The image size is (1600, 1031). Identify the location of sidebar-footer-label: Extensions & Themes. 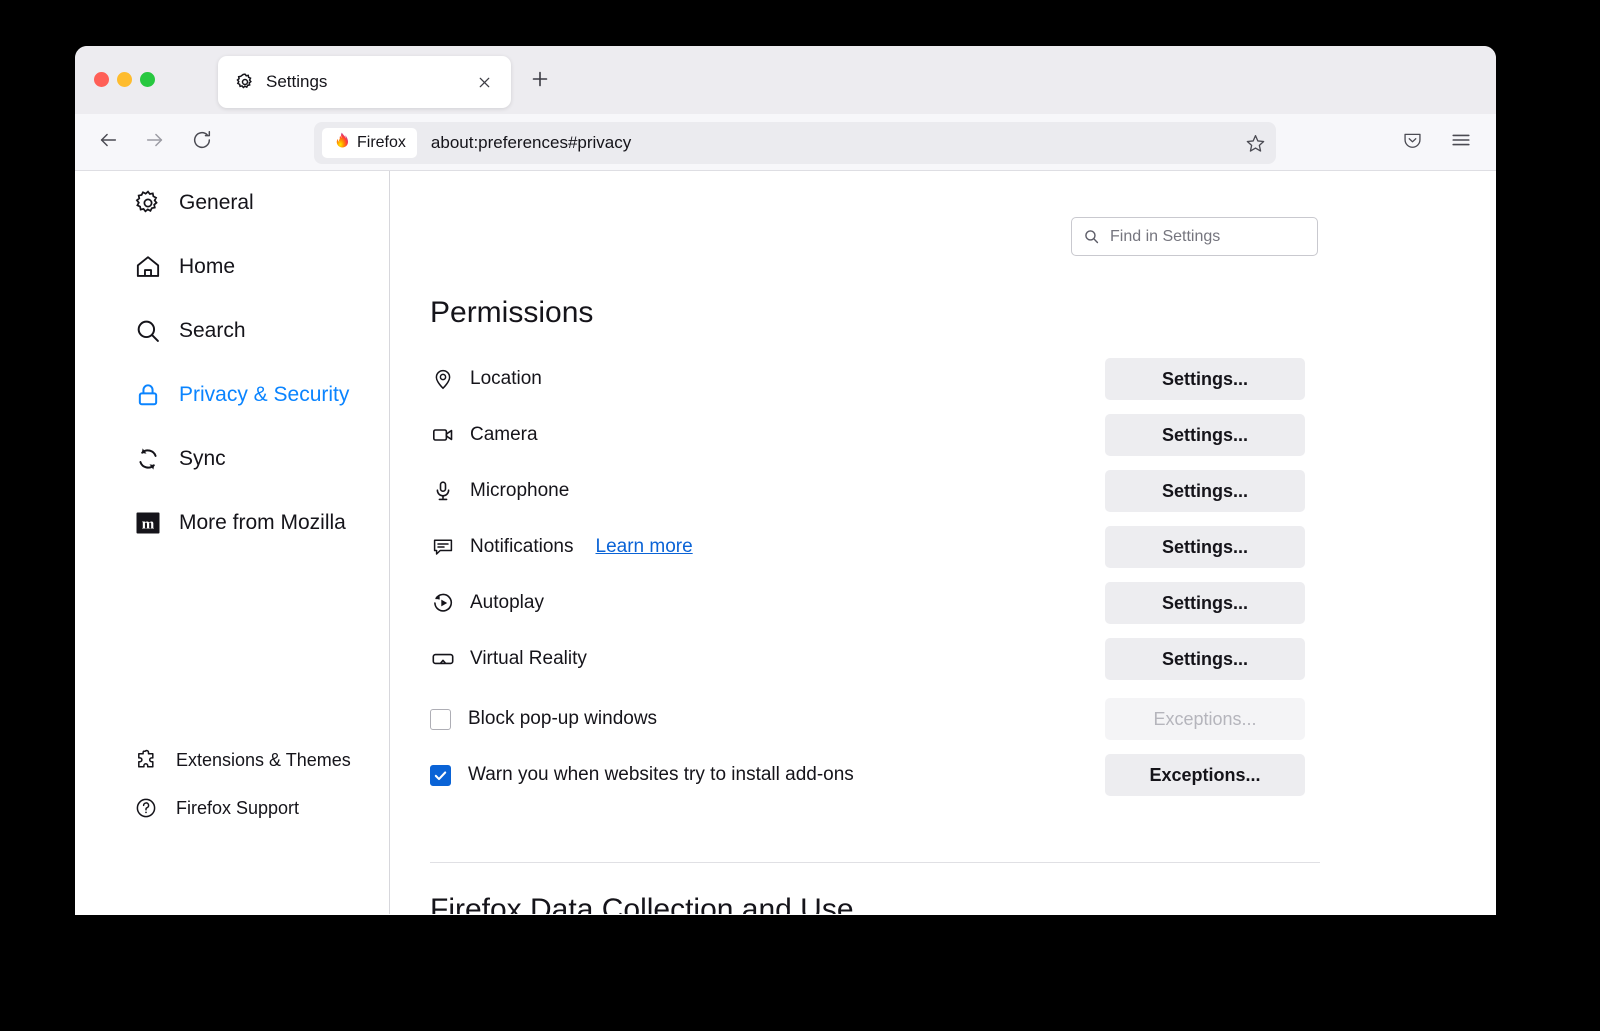
(263, 759).